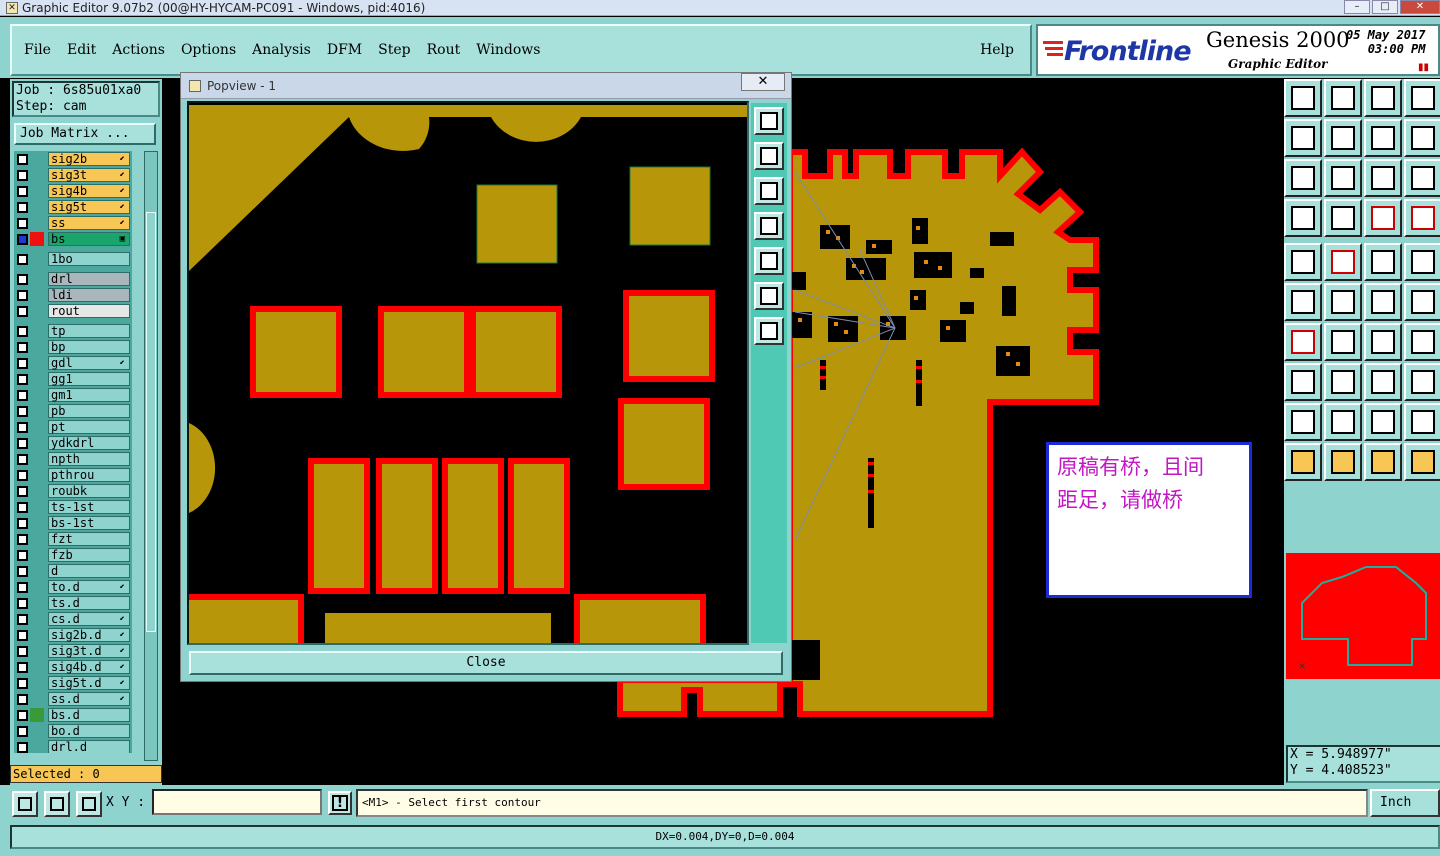 This screenshot has height=856, width=1440. What do you see at coordinates (89, 331) in the screenshot?
I see `layer-name: tp` at bounding box center [89, 331].